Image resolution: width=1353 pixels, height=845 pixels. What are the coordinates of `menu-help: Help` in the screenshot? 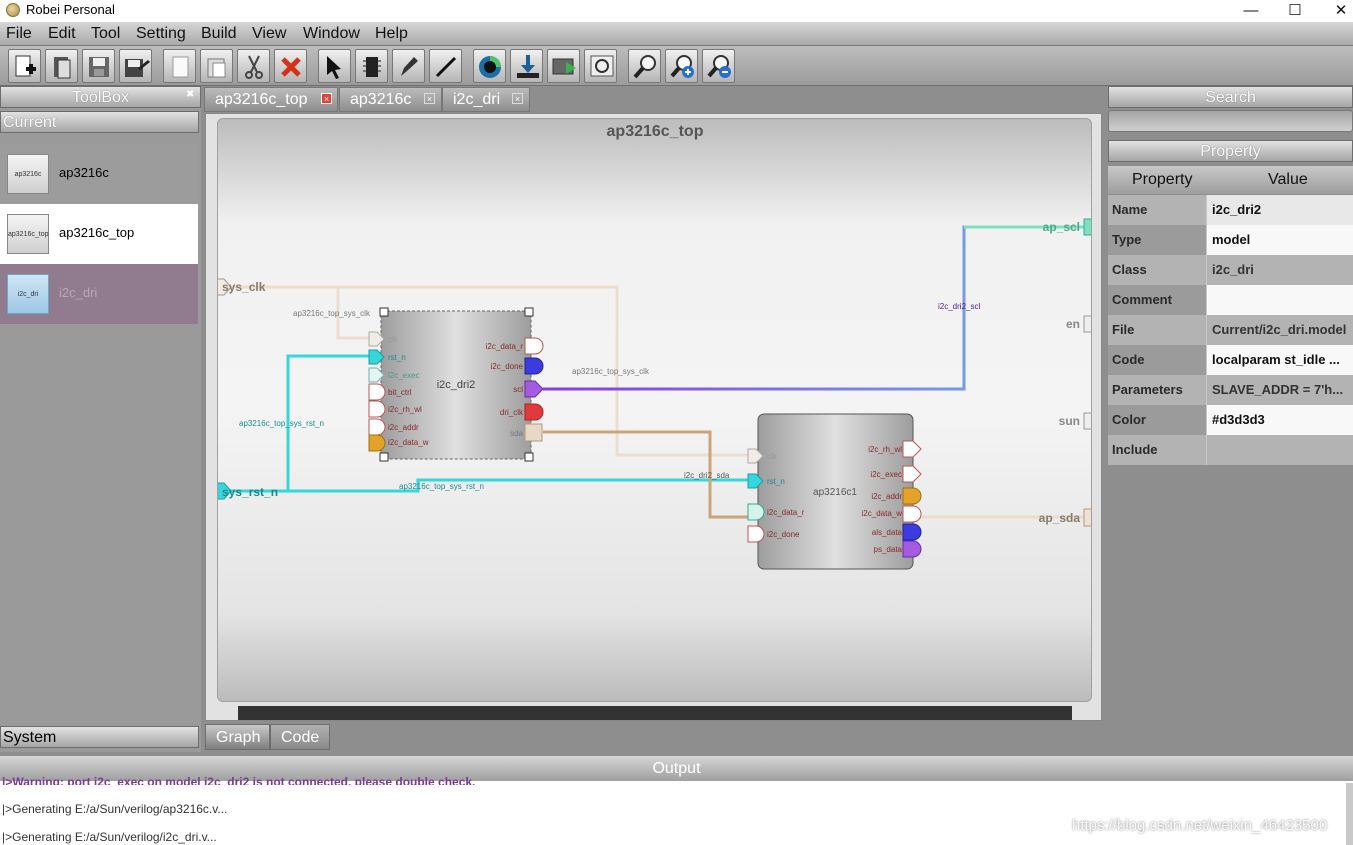 It's located at (391, 34).